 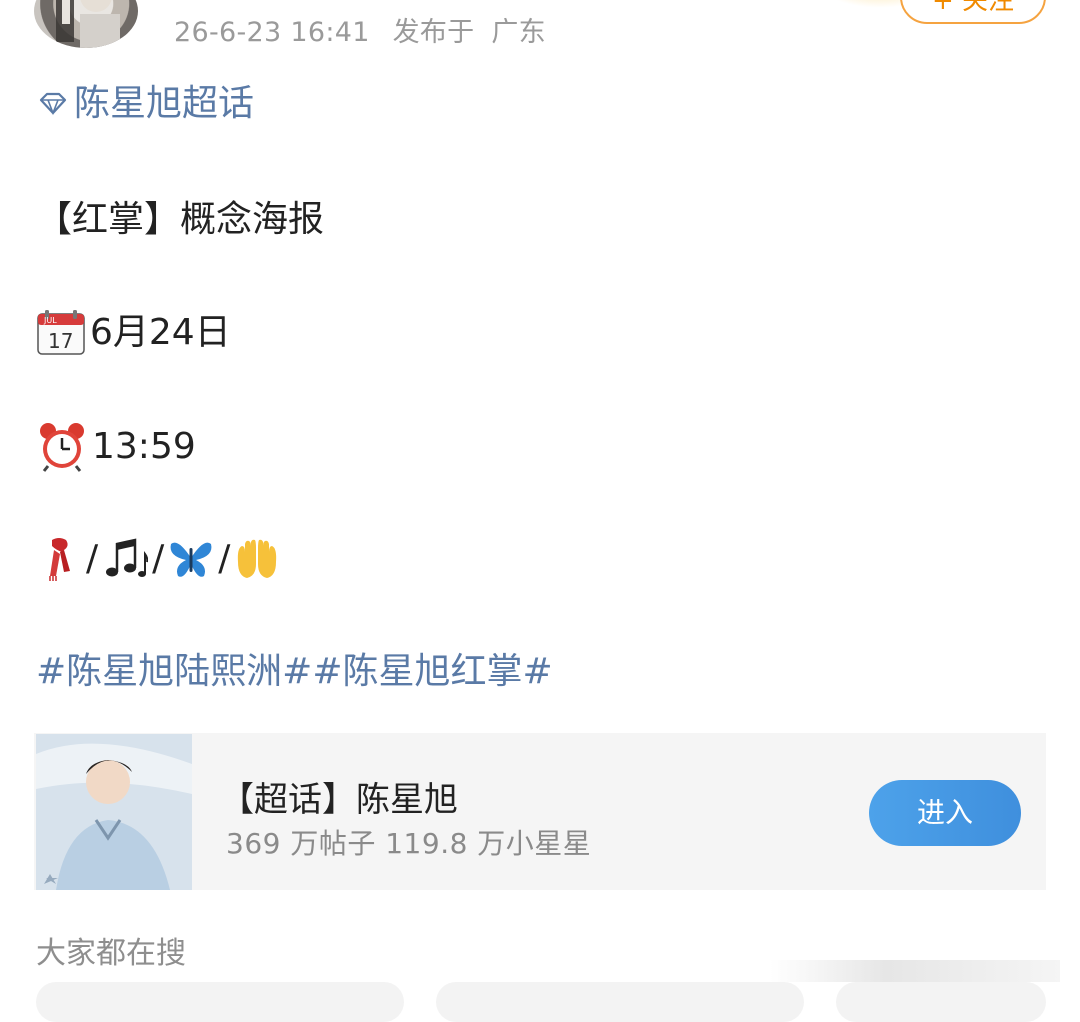 I want to click on hashtag-link: #陈星旭陆熙洲#, so click(x=174, y=671).